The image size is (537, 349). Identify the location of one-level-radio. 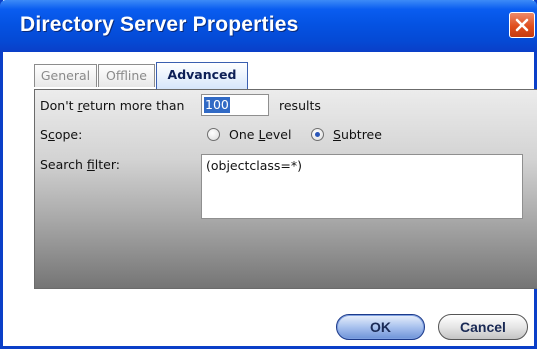
(213, 134).